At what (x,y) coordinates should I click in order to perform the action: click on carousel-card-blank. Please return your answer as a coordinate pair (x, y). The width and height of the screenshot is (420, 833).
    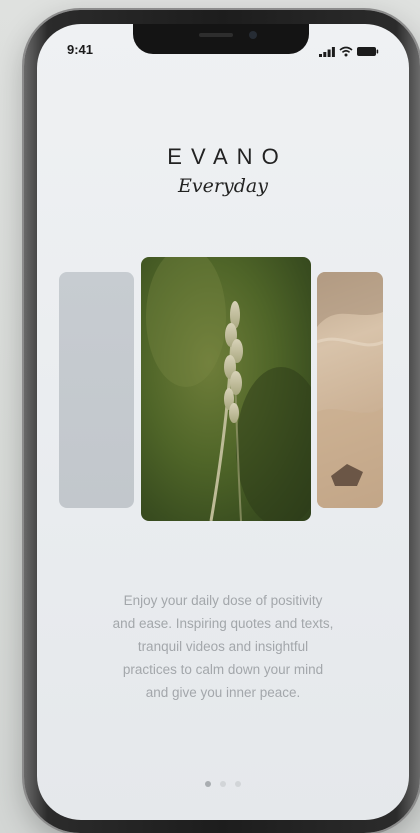
    Looking at the image, I should click on (96, 390).